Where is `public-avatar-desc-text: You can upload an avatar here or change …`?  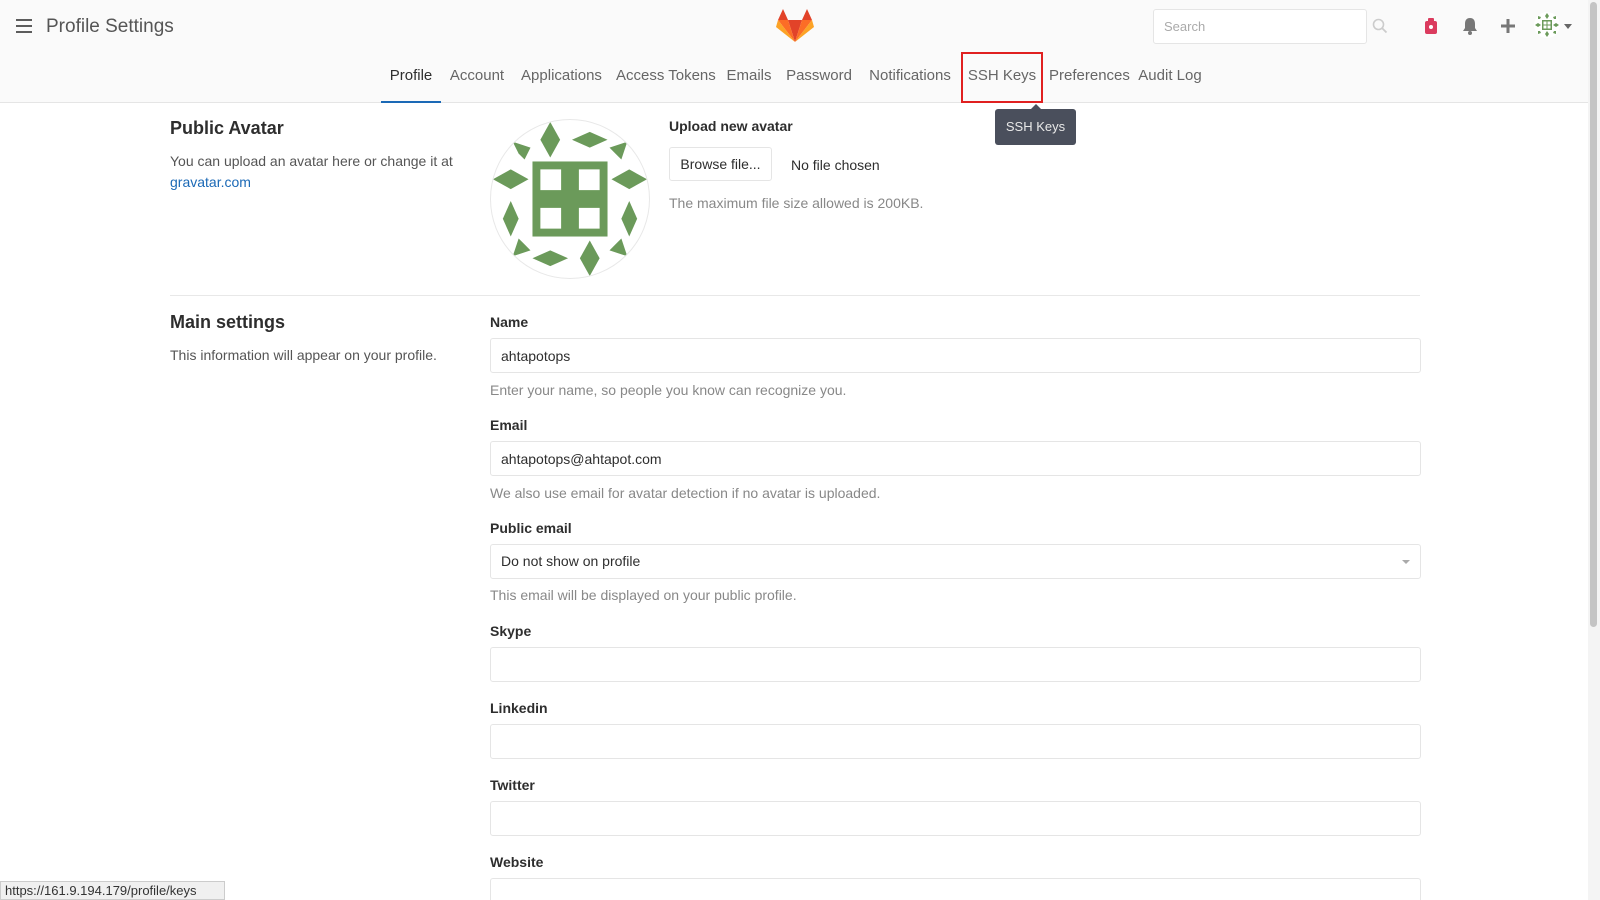 public-avatar-desc-text: You can upload an avatar here or change … is located at coordinates (311, 161).